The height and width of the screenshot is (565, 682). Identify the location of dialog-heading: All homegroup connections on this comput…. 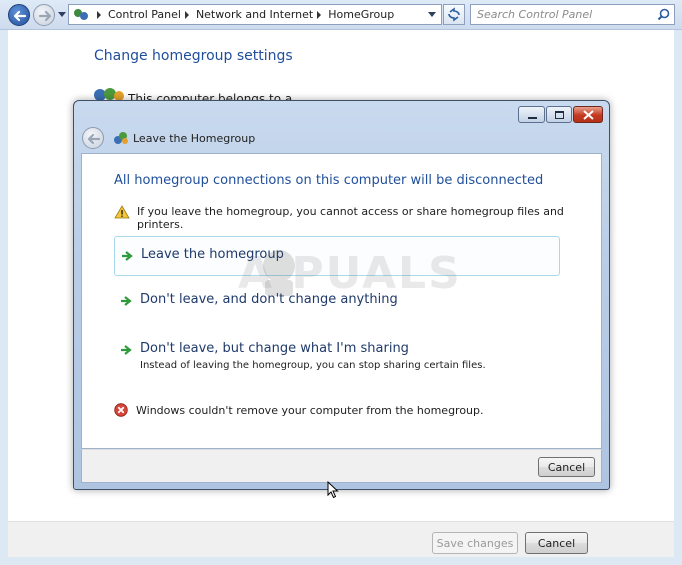
(329, 180).